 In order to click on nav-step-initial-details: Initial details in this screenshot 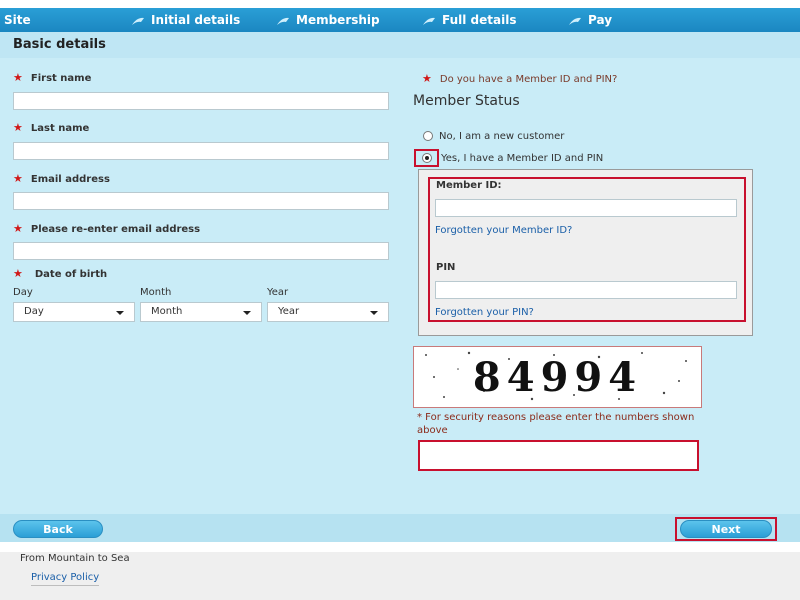, I will do `click(185, 20)`.